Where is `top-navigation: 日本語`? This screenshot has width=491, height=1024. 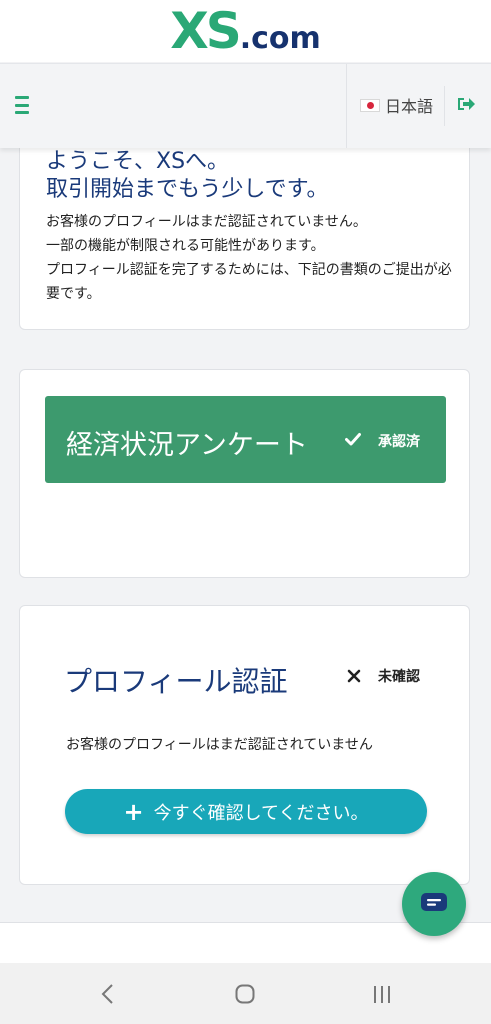
top-navigation: 日本語 is located at coordinates (245, 105).